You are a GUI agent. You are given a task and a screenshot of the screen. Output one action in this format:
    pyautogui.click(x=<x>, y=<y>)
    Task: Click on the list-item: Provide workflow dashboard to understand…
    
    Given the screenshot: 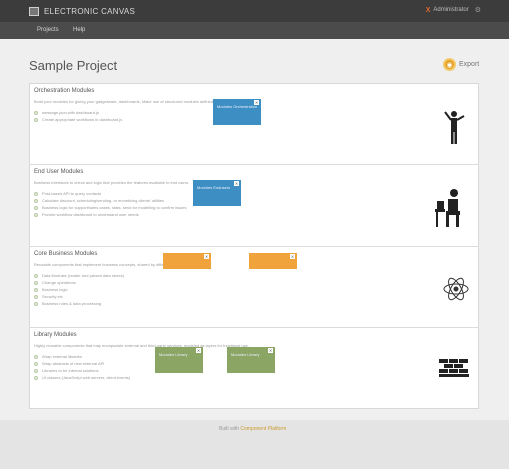 What is the action you would take?
    pyautogui.click(x=110, y=214)
    